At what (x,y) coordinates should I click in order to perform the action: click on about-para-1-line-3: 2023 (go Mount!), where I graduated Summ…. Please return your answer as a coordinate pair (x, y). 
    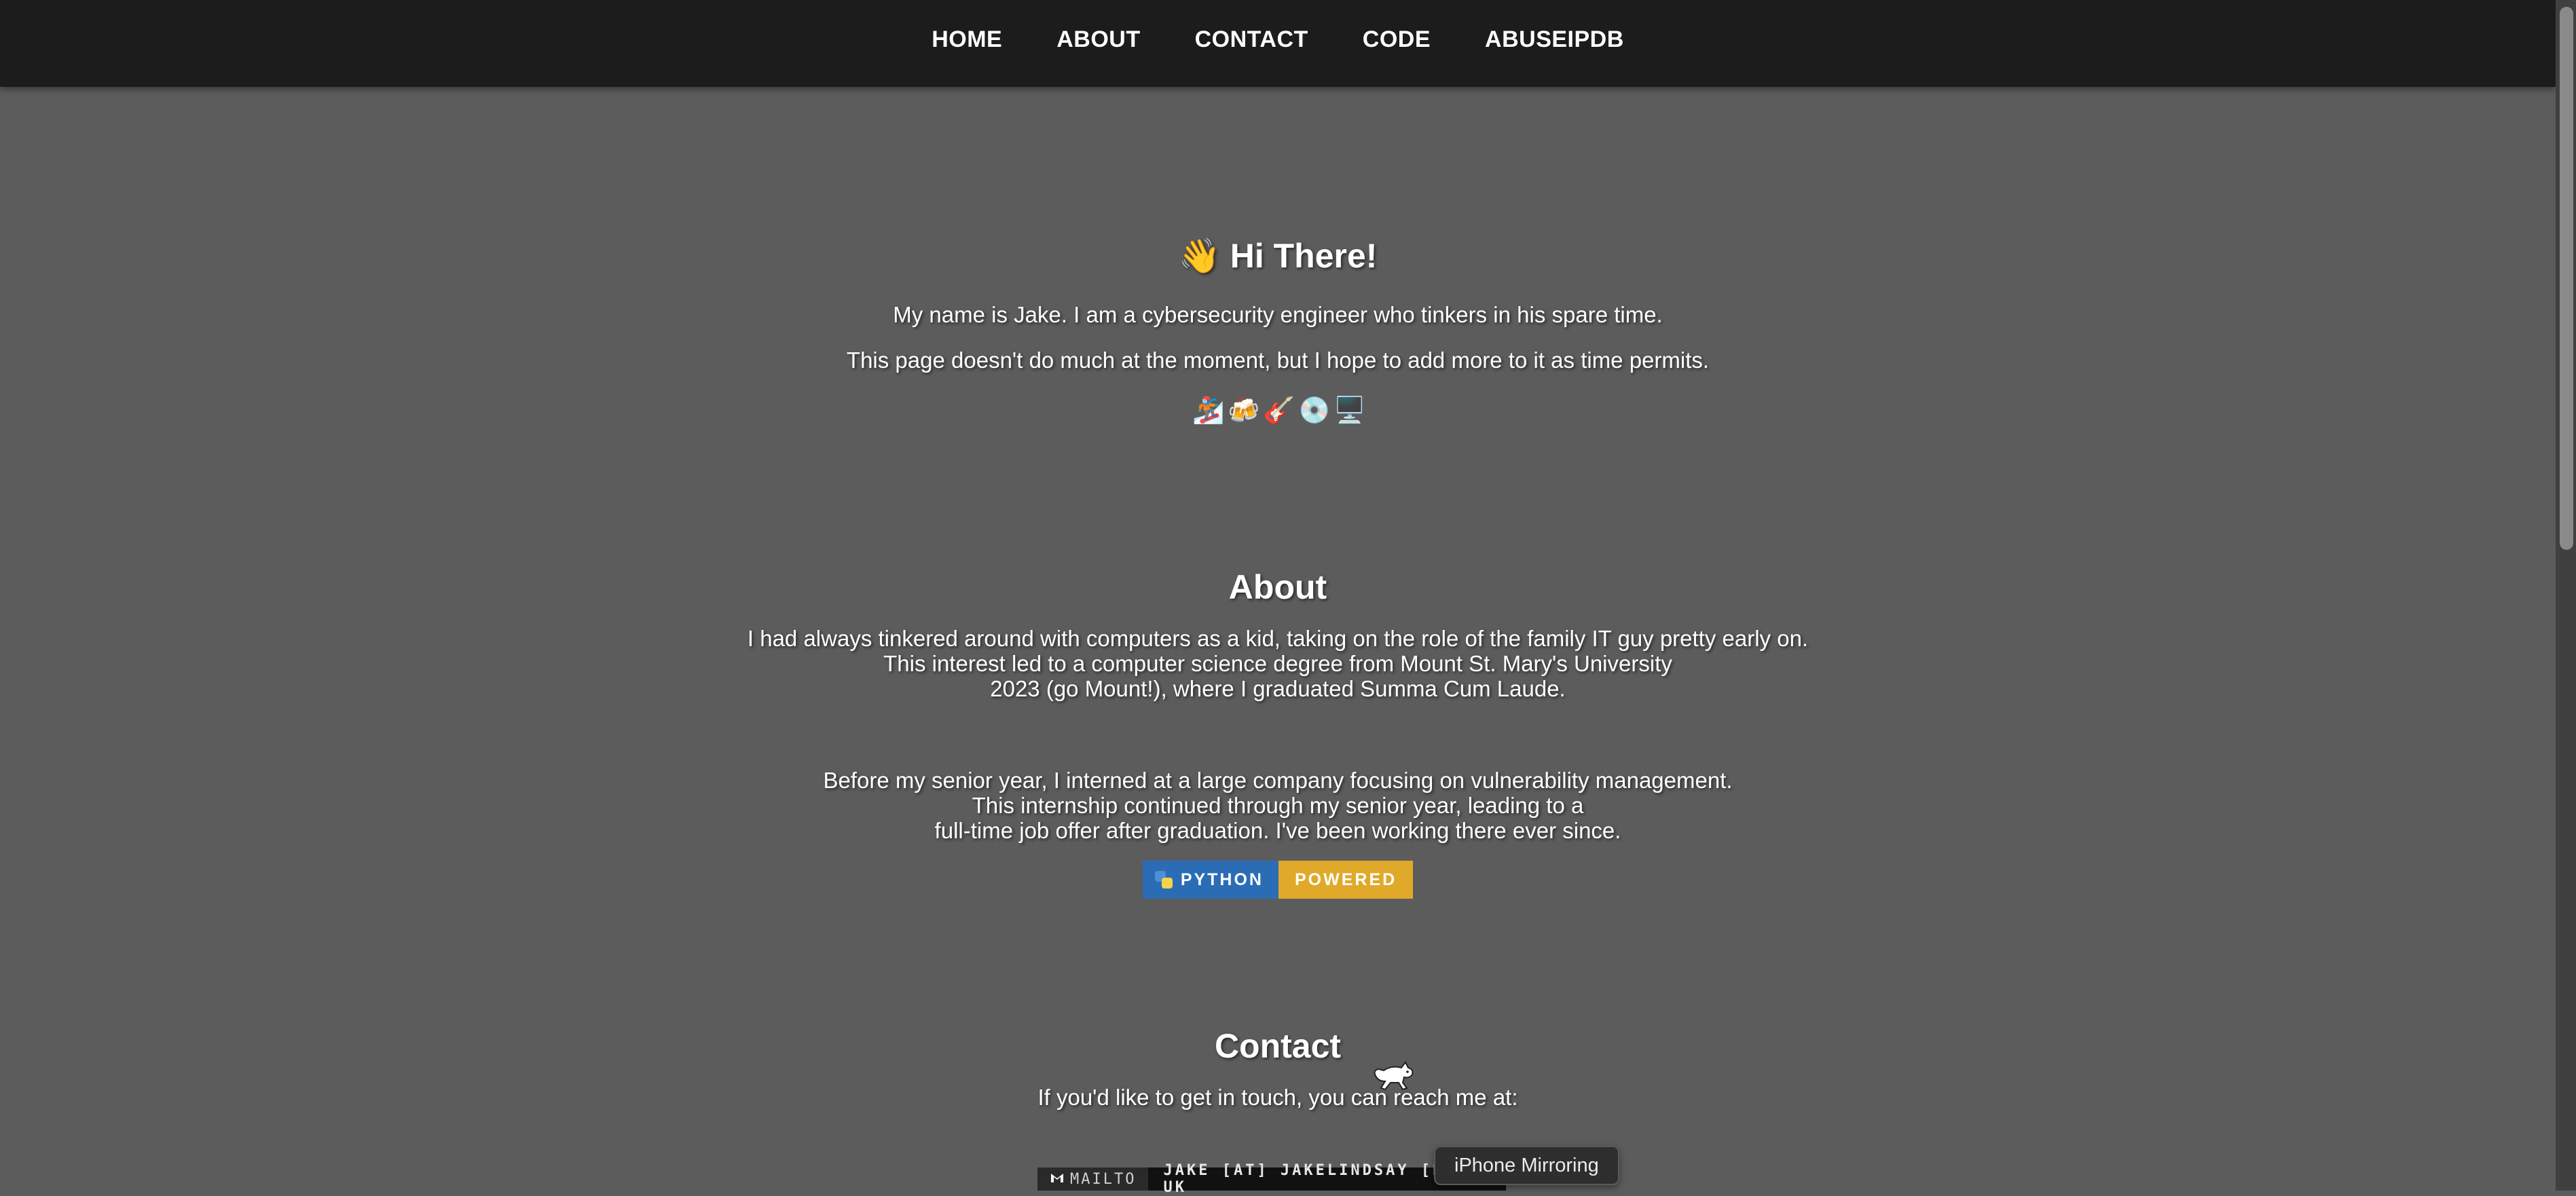
    Looking at the image, I should click on (1278, 689).